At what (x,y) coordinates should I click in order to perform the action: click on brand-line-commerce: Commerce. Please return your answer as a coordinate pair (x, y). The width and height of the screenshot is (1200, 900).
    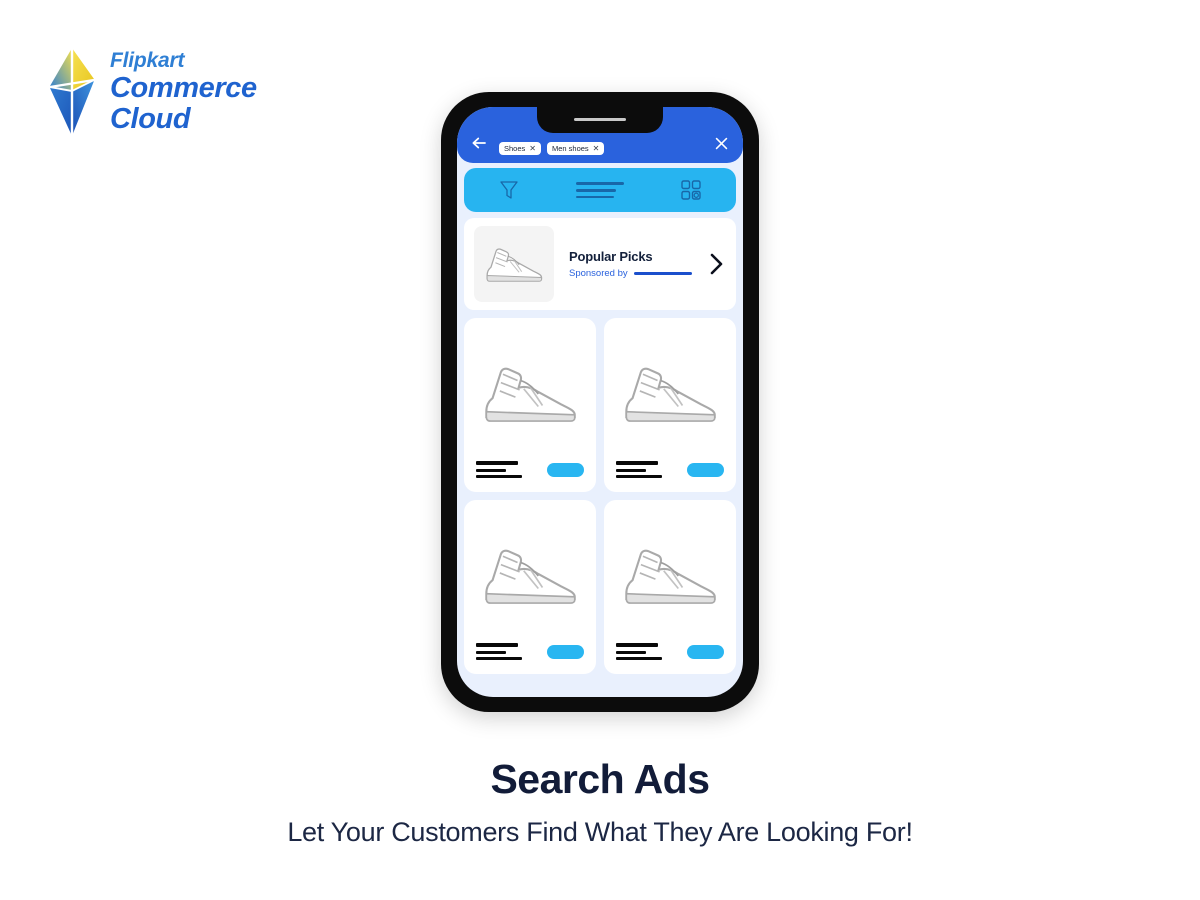
    Looking at the image, I should click on (183, 88).